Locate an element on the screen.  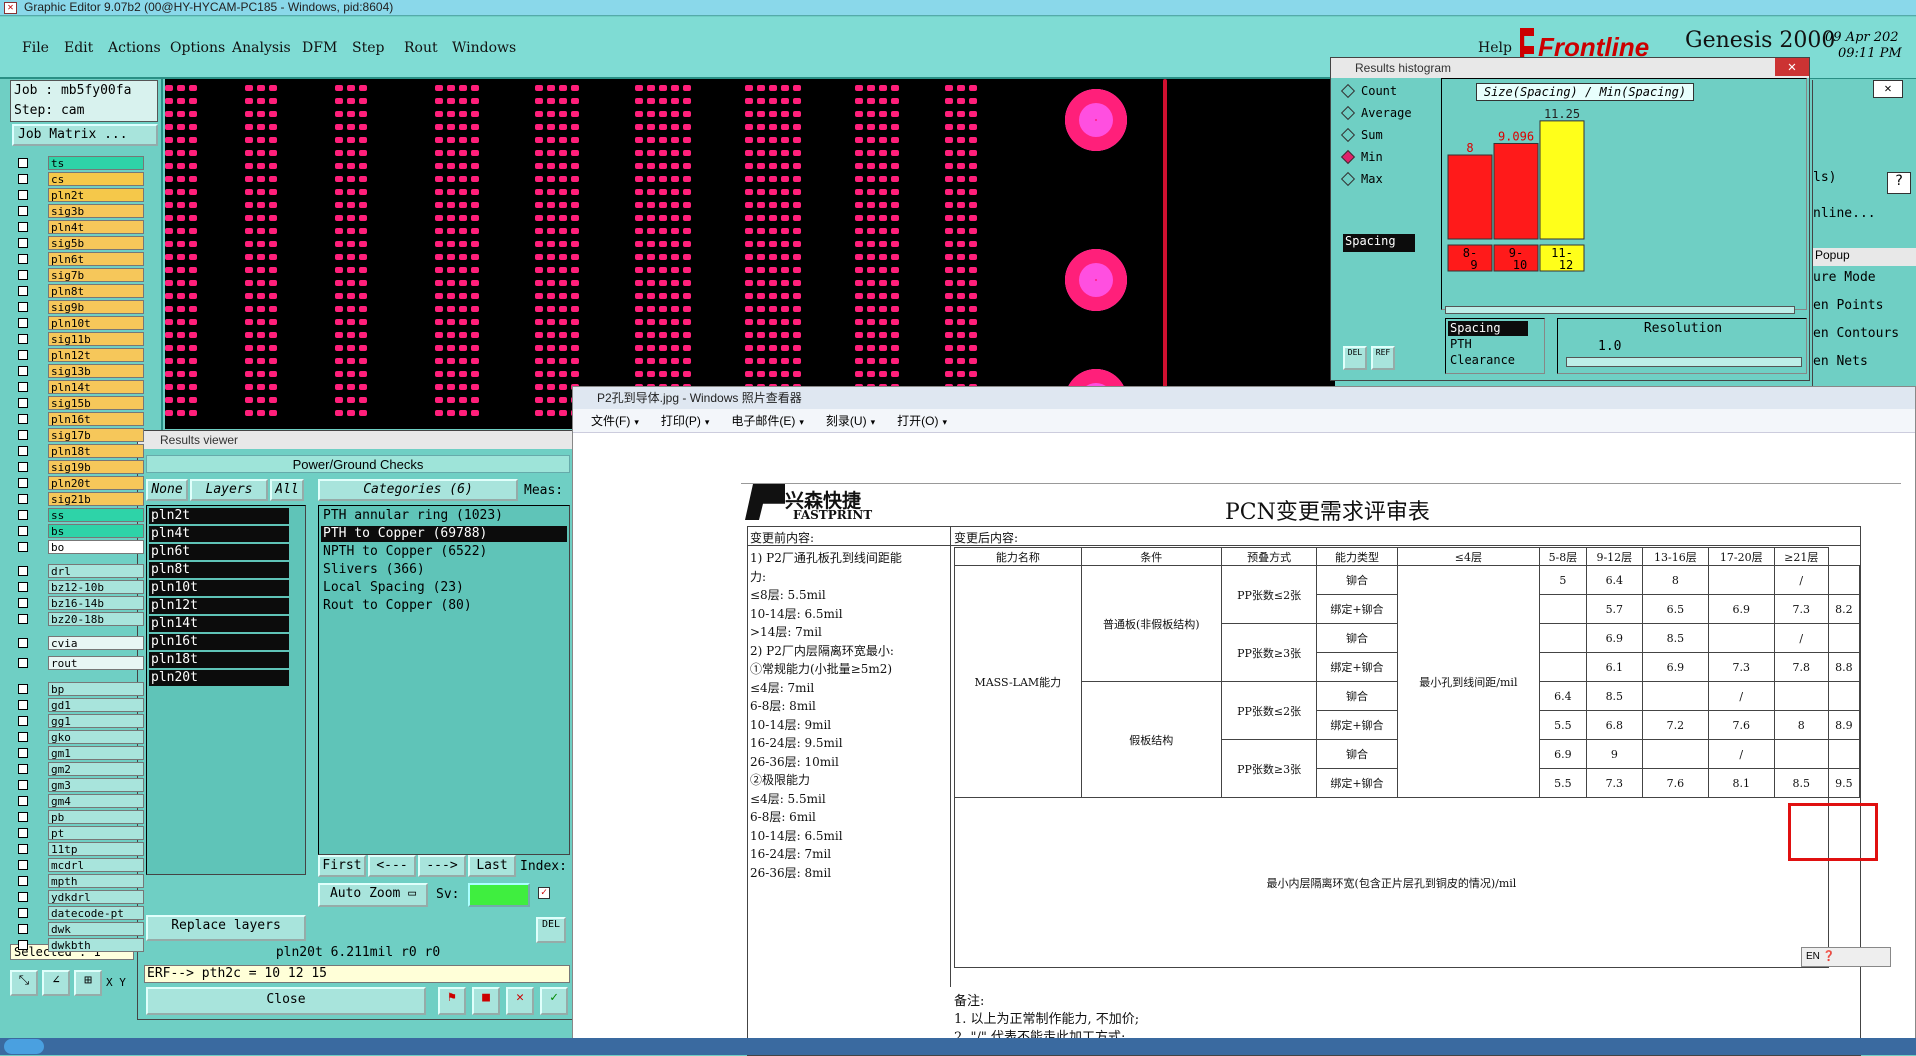
popup-item: en Nets is located at coordinates (1840, 361).